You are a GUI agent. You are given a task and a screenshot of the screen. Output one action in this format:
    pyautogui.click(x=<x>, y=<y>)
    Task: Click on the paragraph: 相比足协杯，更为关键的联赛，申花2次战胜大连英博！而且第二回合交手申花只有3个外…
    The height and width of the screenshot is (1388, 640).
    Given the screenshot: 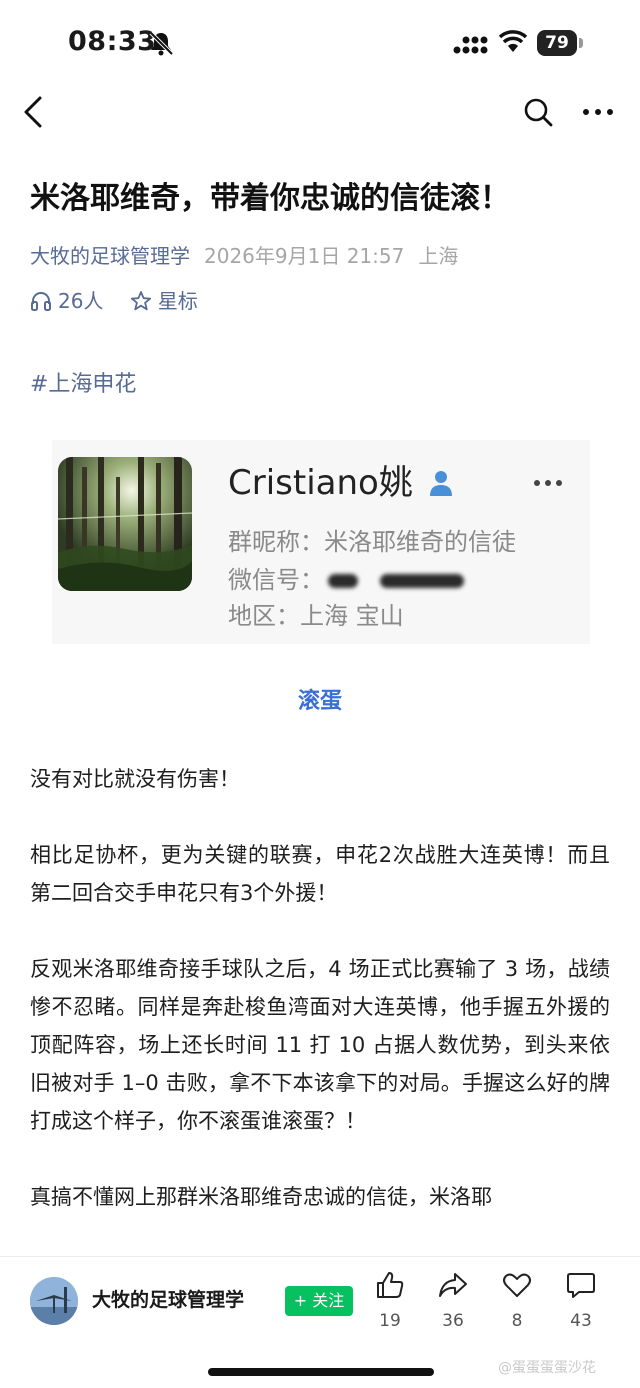 What is the action you would take?
    pyautogui.click(x=320, y=874)
    